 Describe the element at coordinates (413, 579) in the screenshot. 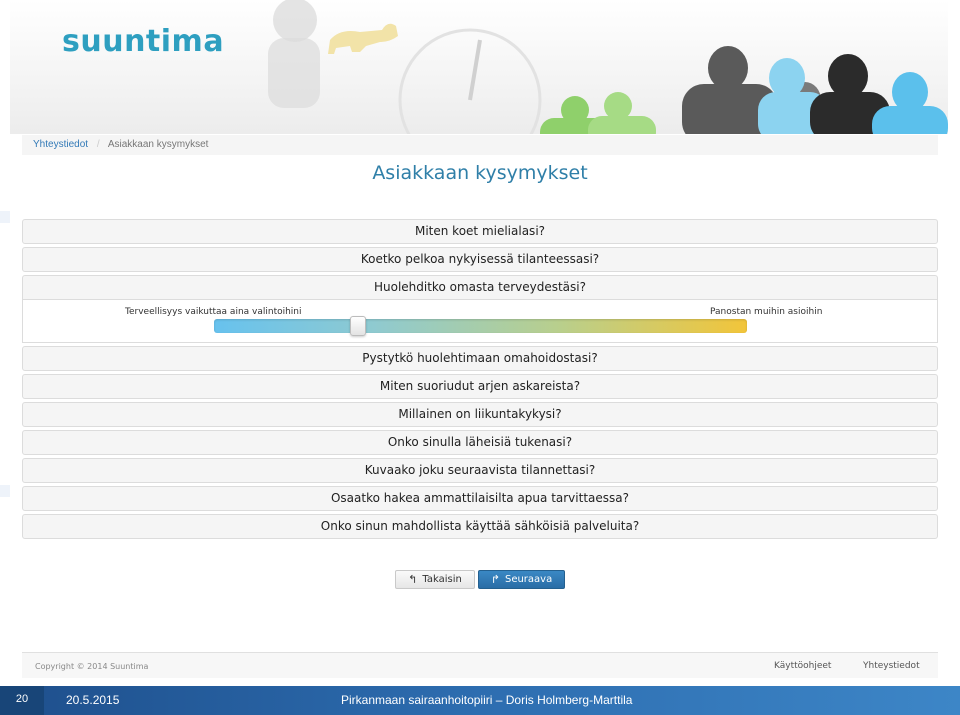

I see `reply-arrow-icon: ↰` at that location.